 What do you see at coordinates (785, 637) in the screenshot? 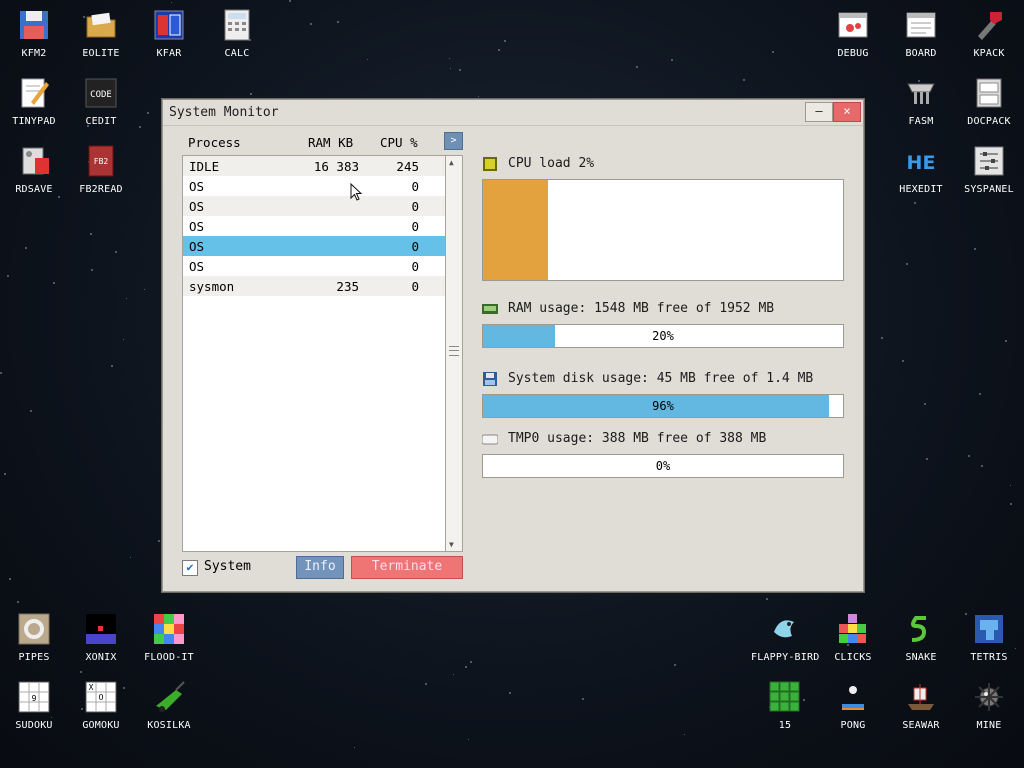
I see `desktop-shortcut-flappy-bird: FLAPPY-BIRD` at bounding box center [785, 637].